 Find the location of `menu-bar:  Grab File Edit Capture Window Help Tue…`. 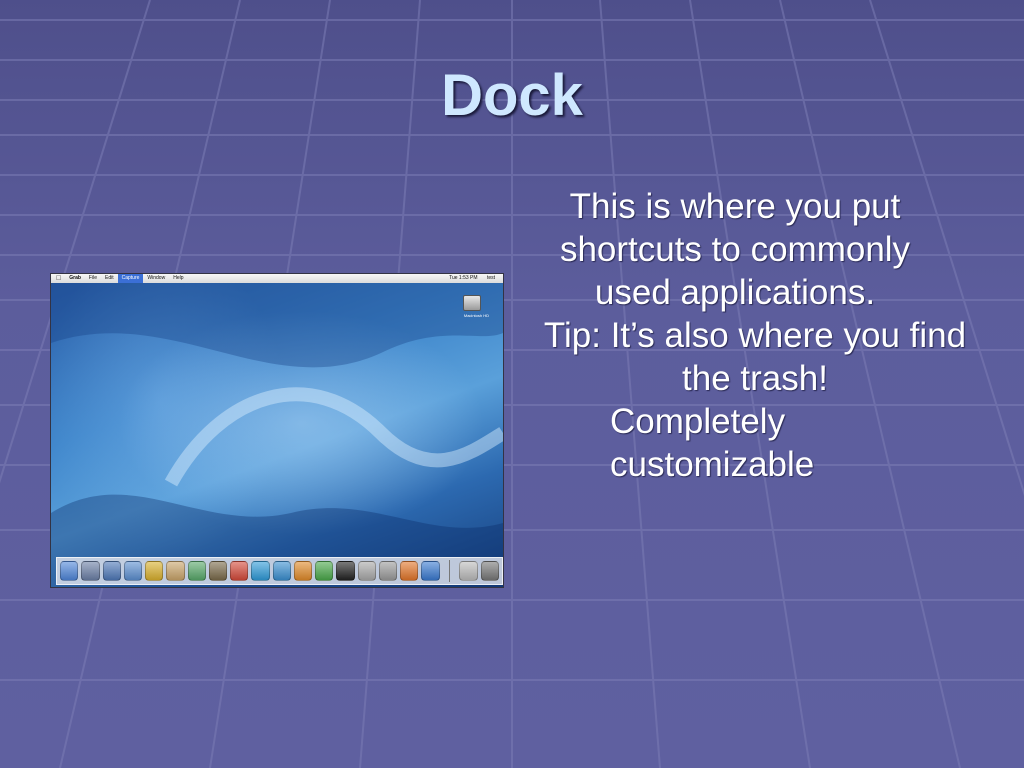

menu-bar:  Grab File Edit Capture Window Help Tue… is located at coordinates (277, 278).